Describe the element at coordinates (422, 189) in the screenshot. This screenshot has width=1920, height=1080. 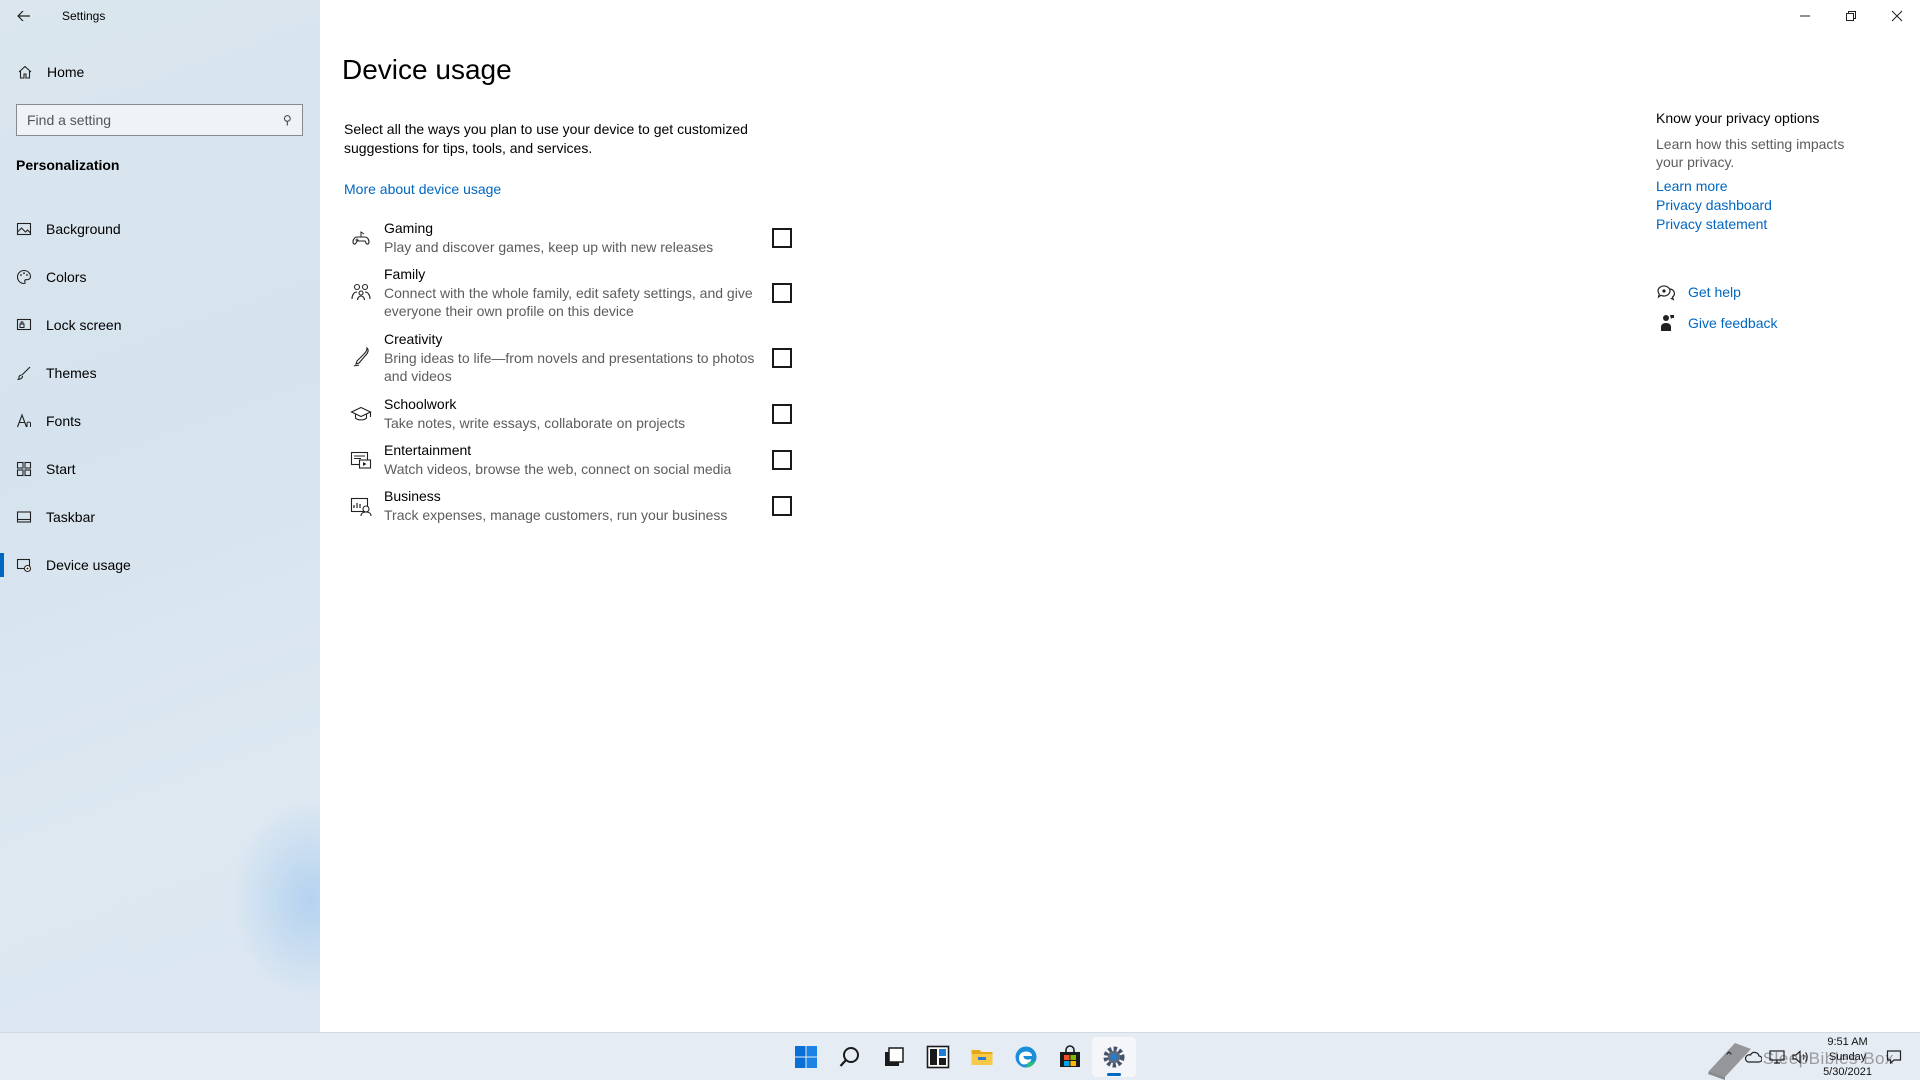
I see `more-about-device-usage-link: More about device usage` at that location.